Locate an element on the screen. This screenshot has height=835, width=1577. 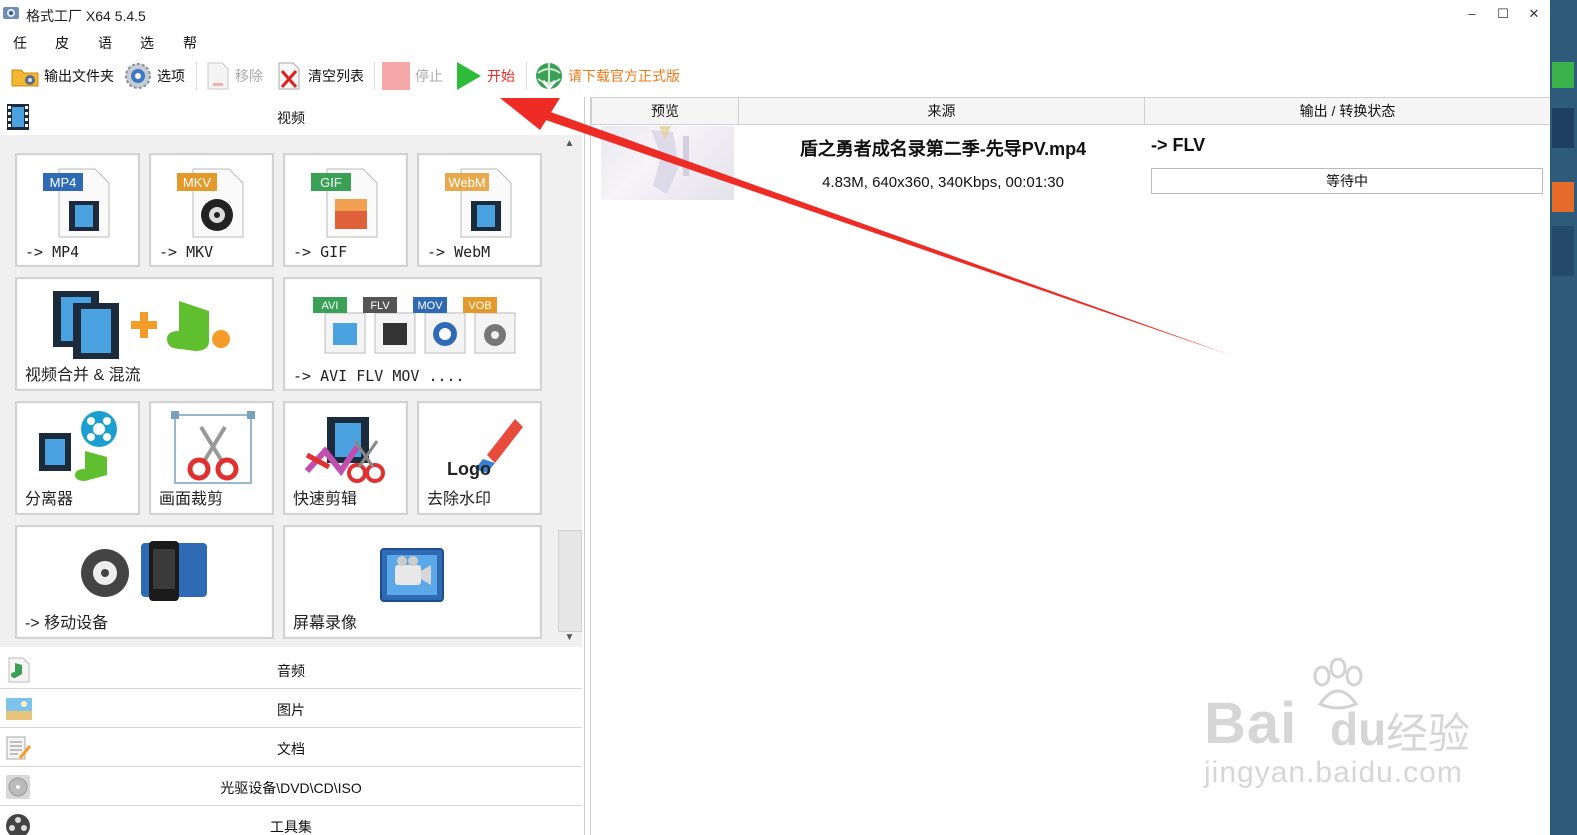
output-folder-label: 输出文件夹 is located at coordinates (79, 76).